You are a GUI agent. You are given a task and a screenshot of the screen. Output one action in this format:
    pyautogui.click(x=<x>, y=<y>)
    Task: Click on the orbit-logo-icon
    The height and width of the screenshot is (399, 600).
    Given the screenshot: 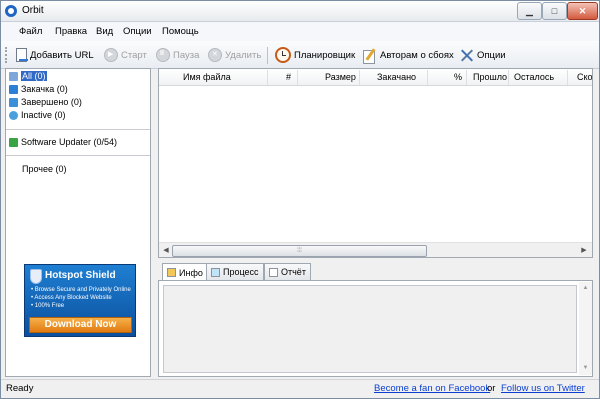 What is the action you would take?
    pyautogui.click(x=11, y=11)
    